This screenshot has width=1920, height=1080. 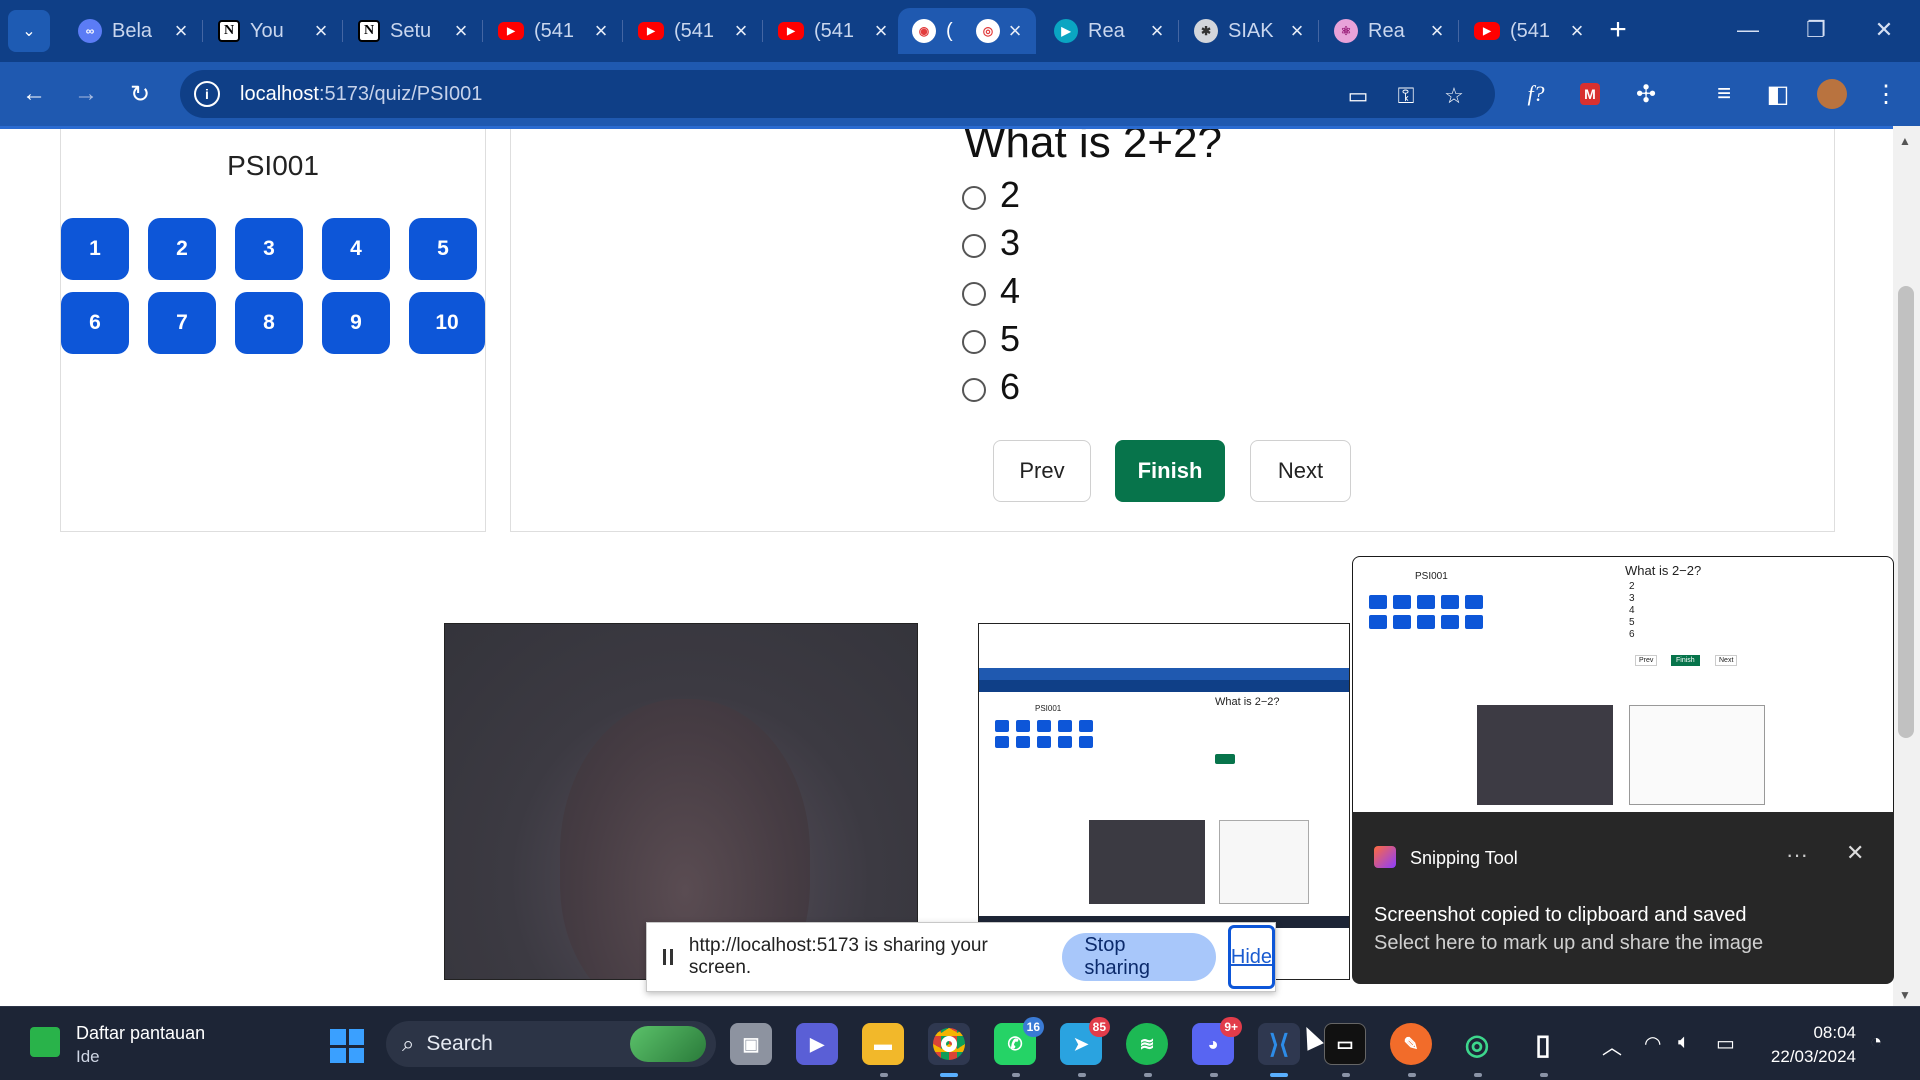 What do you see at coordinates (86, 94) in the screenshot?
I see `forward-button: →` at bounding box center [86, 94].